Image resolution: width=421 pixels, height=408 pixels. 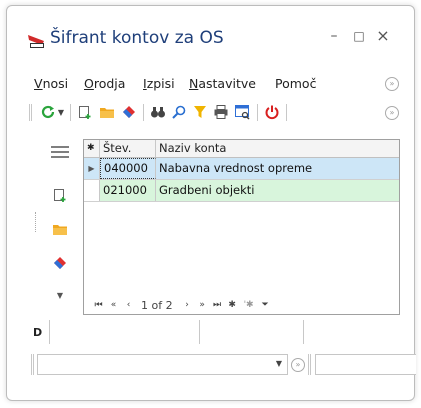 What do you see at coordinates (179, 112) in the screenshot?
I see `search-icon` at bounding box center [179, 112].